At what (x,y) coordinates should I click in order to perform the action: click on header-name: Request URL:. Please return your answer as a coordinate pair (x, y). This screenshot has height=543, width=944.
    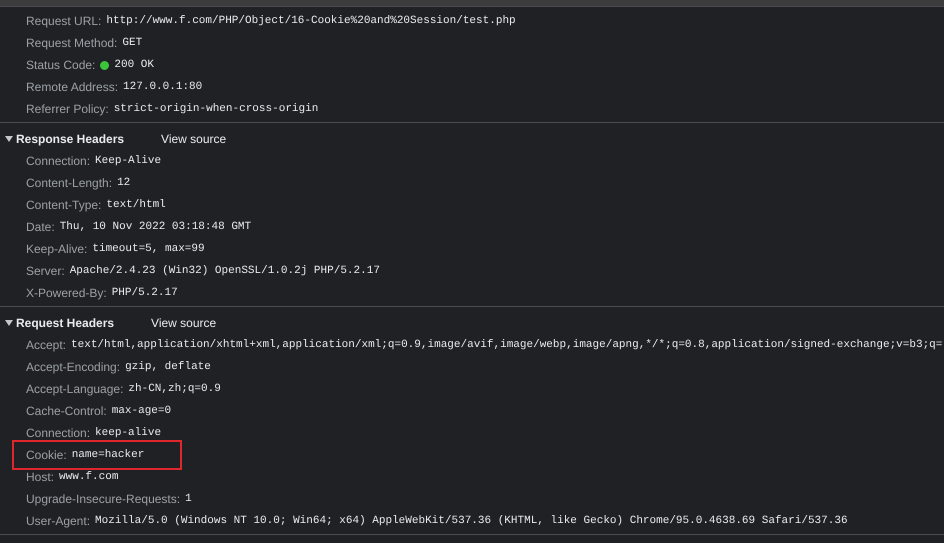
    Looking at the image, I should click on (64, 21).